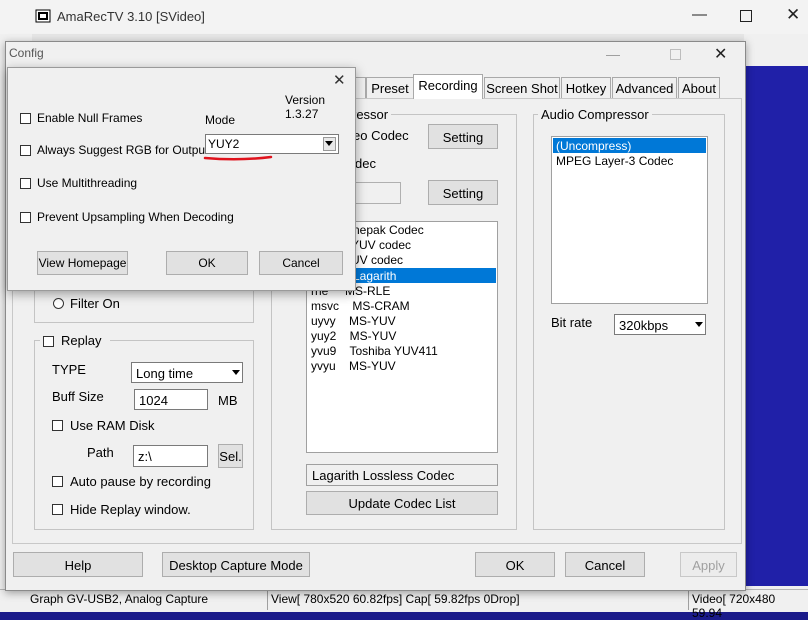  What do you see at coordinates (699, 14) in the screenshot?
I see `minimize-icon: —` at bounding box center [699, 14].